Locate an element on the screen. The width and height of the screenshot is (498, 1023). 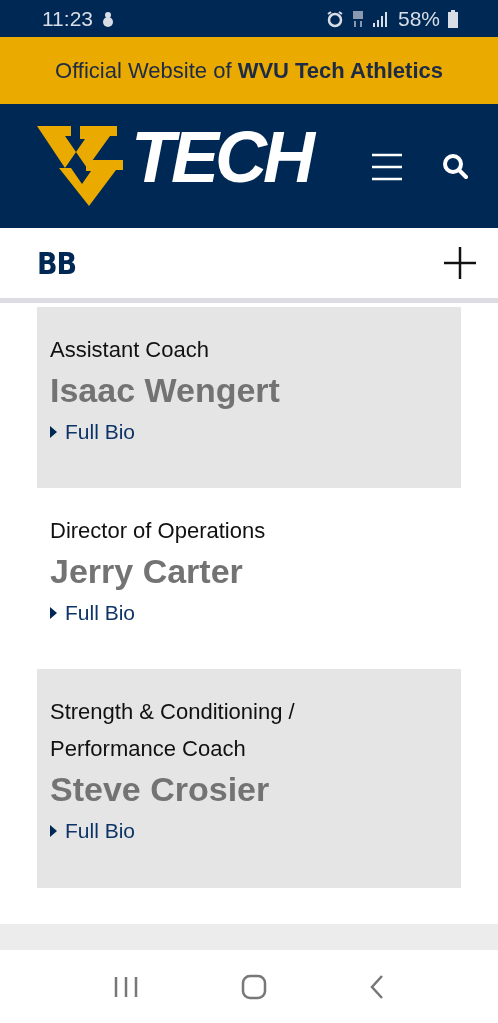
expand-button is located at coordinates (460, 263).